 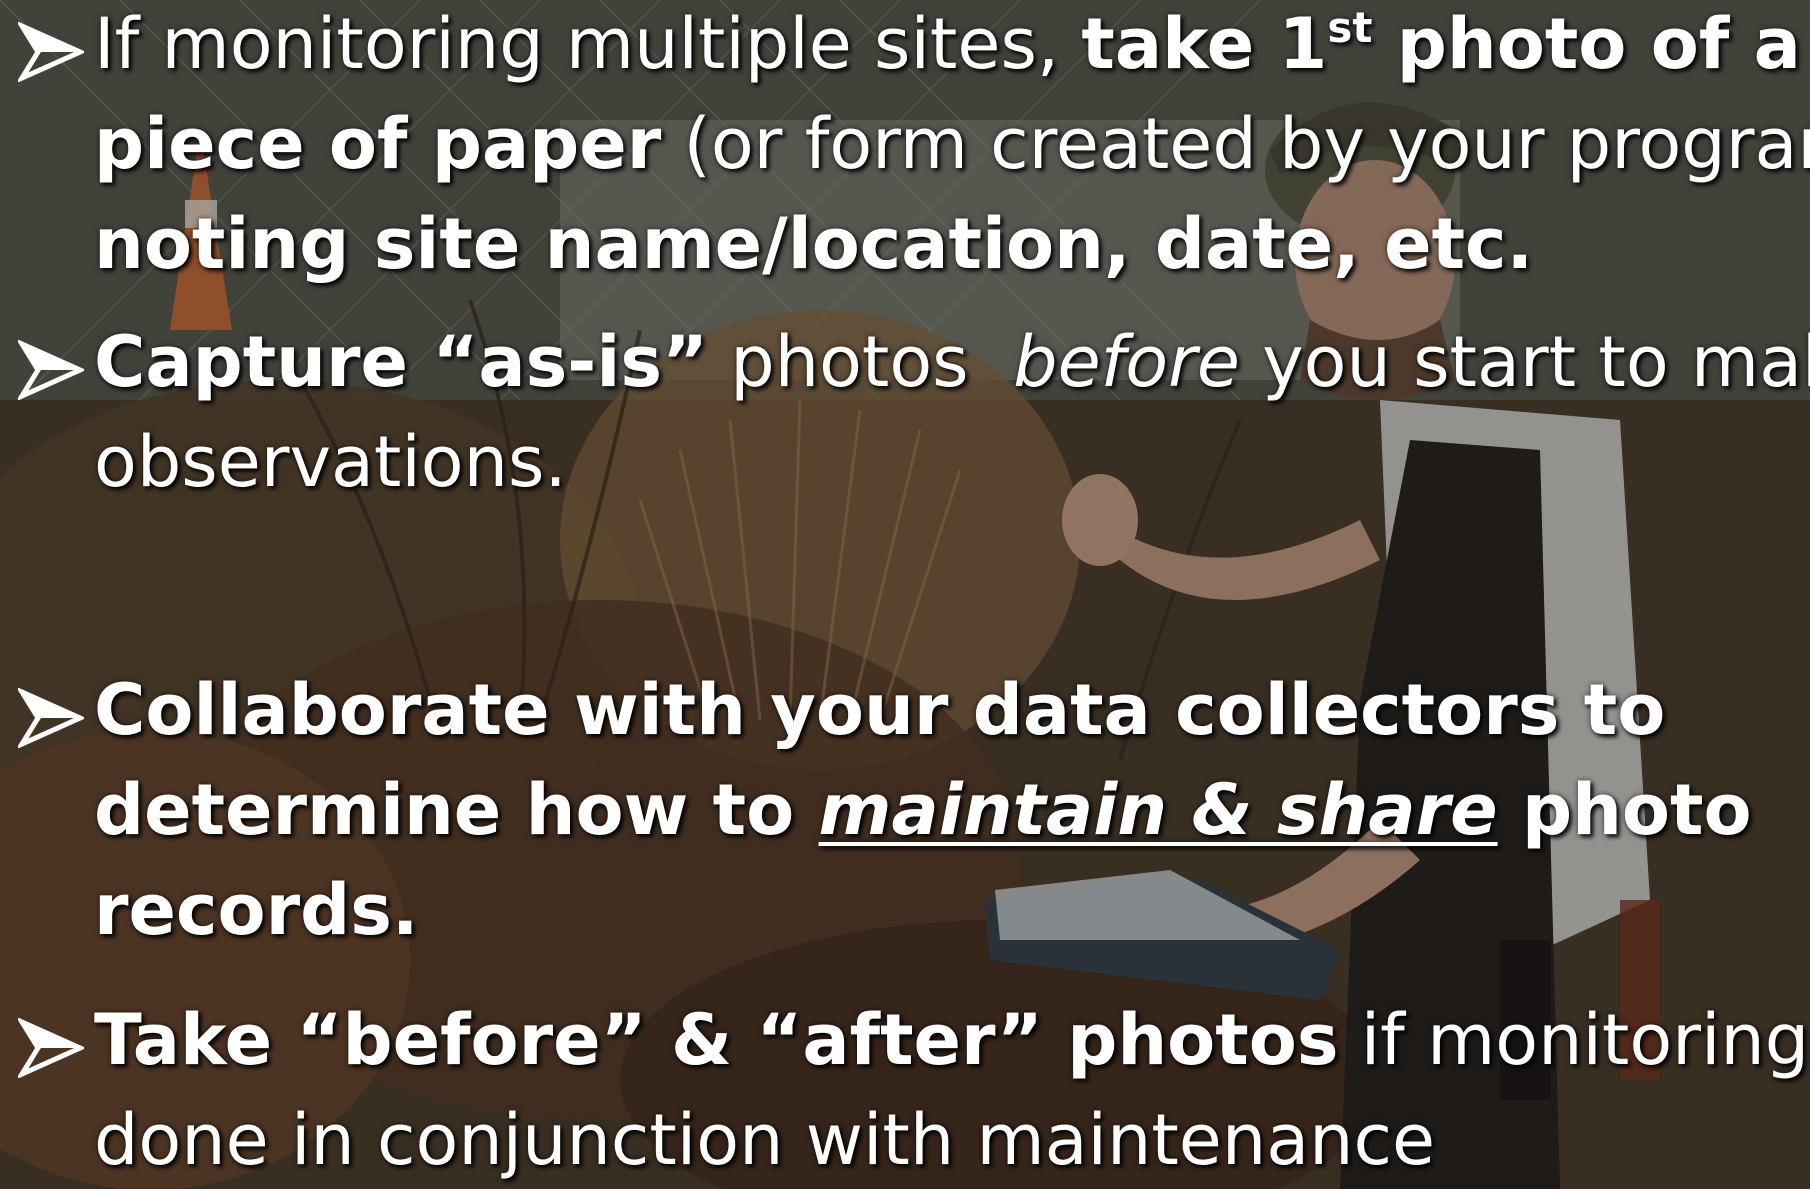 I want to click on text-run-bold: noting site name/location, date, etc., so click(x=814, y=244).